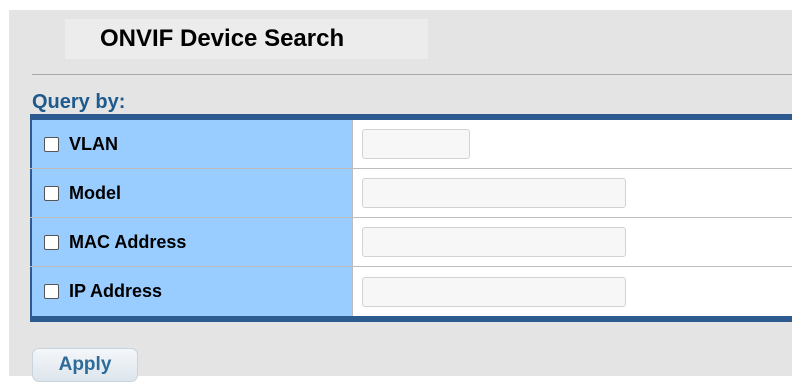 The image size is (792, 382). I want to click on model-checkbox, so click(51, 193).